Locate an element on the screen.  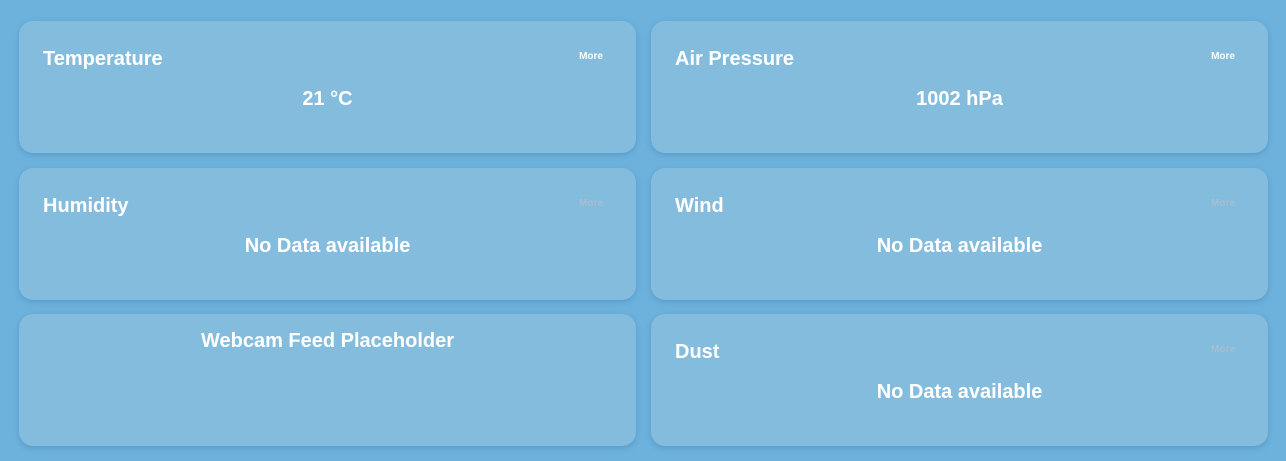
wind-title: Wind is located at coordinates (699, 206).